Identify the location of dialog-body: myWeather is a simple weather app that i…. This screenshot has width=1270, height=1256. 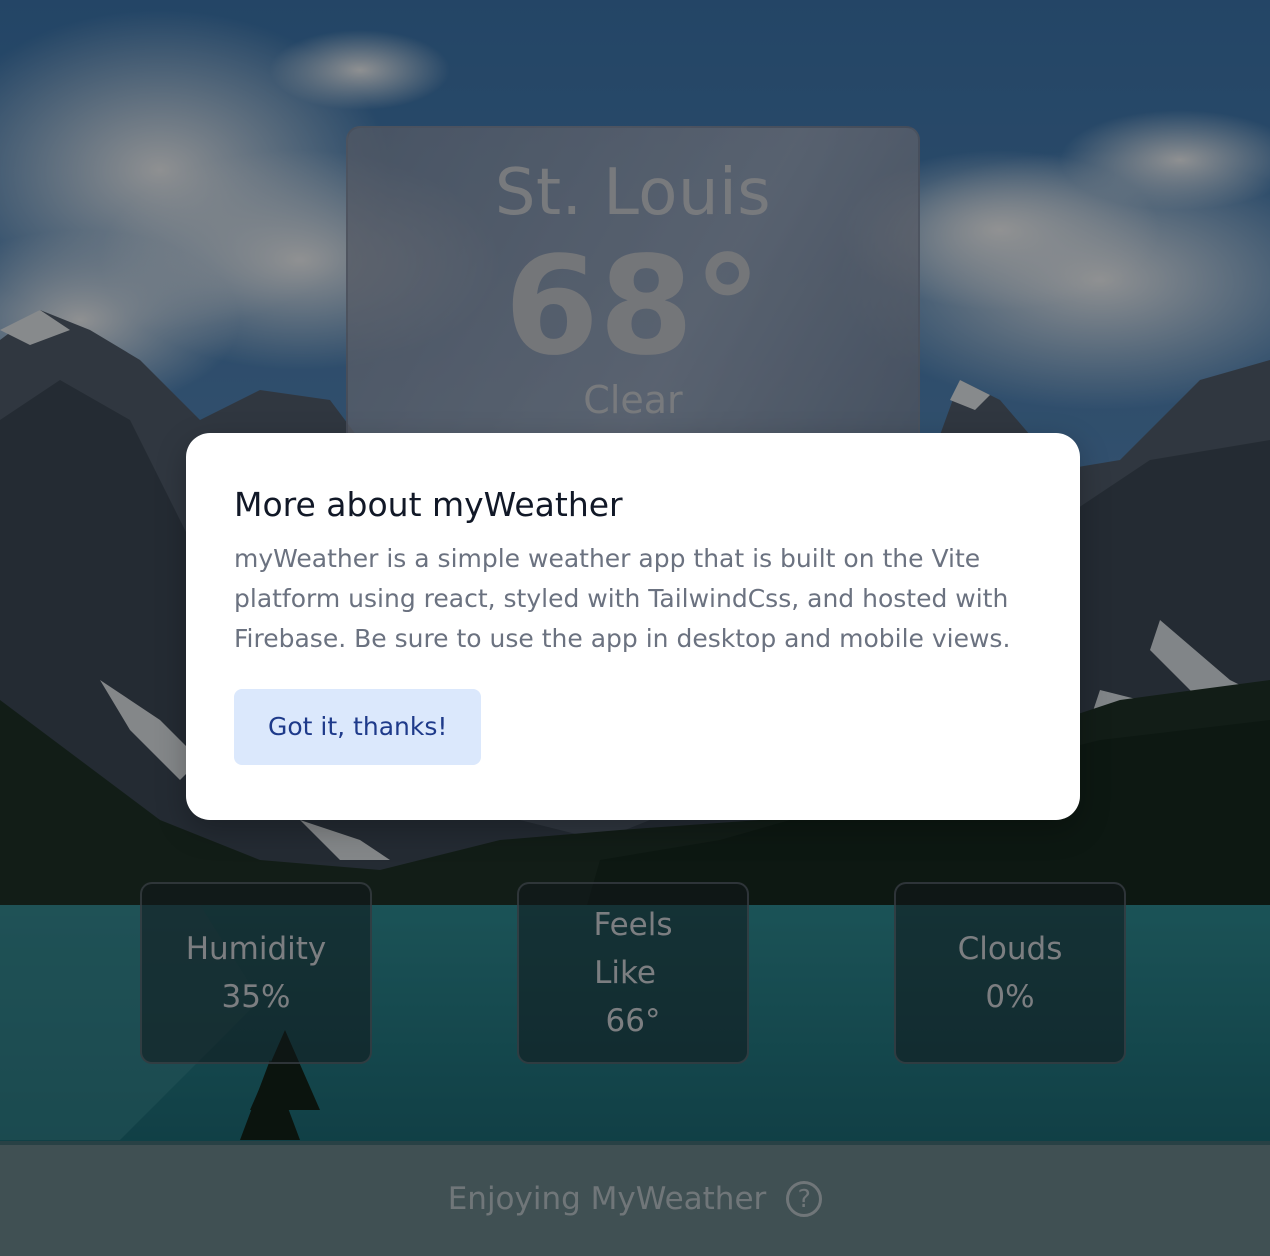
(622, 598).